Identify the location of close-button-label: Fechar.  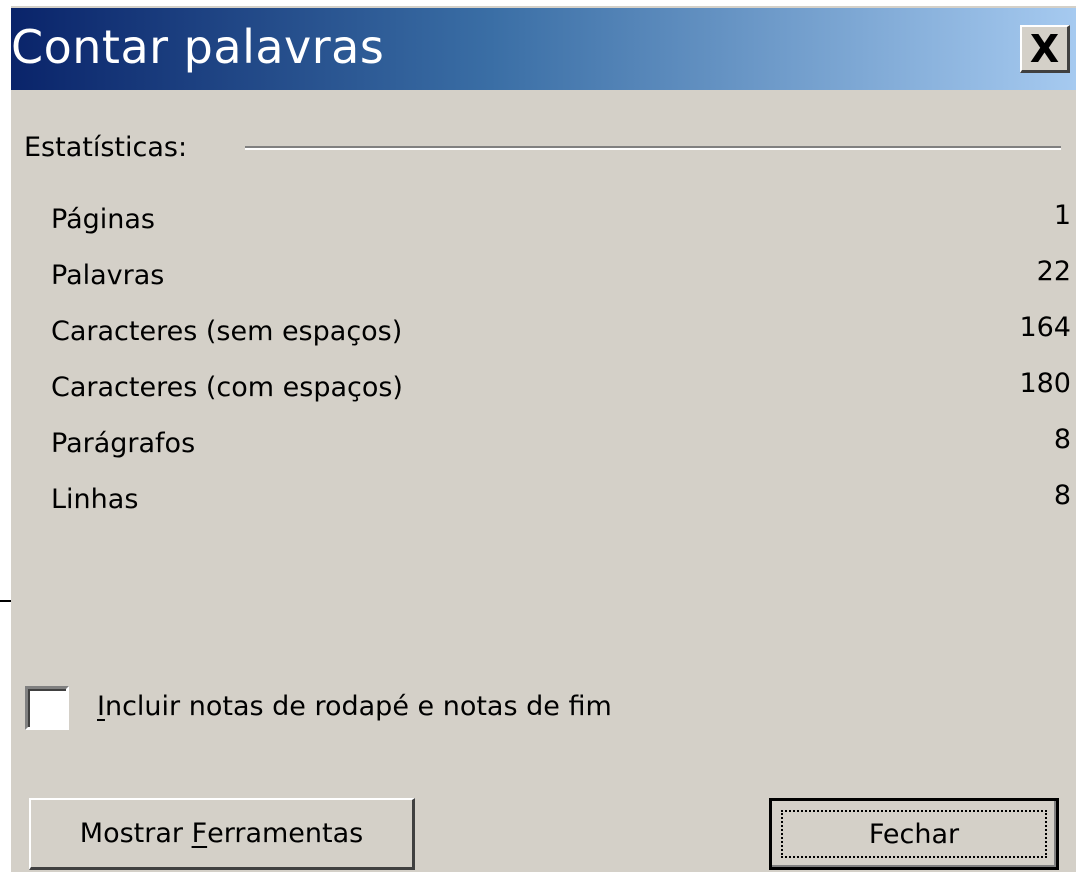
(914, 834).